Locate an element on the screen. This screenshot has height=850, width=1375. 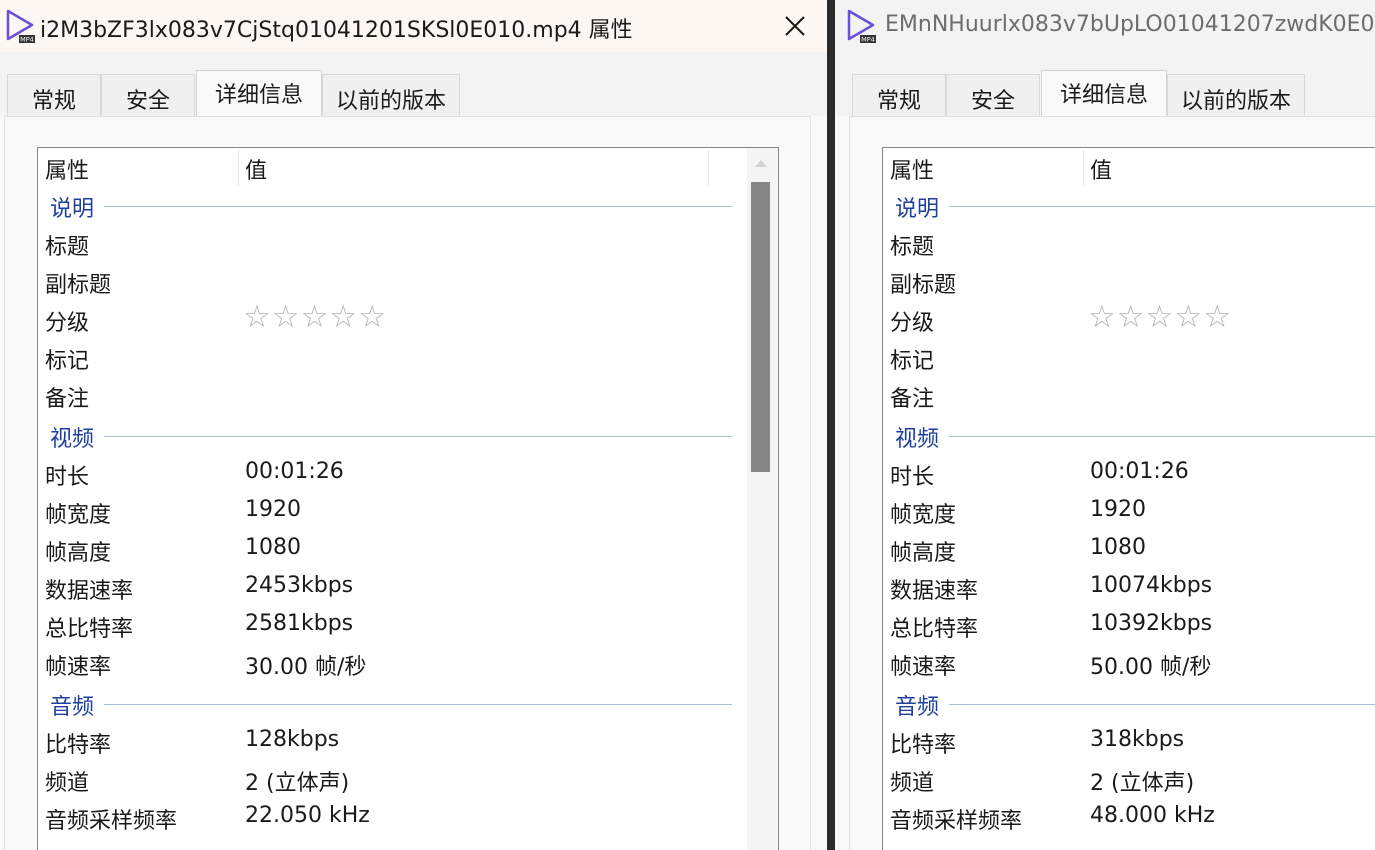
svg-text: MP4 is located at coordinates (27, 40).